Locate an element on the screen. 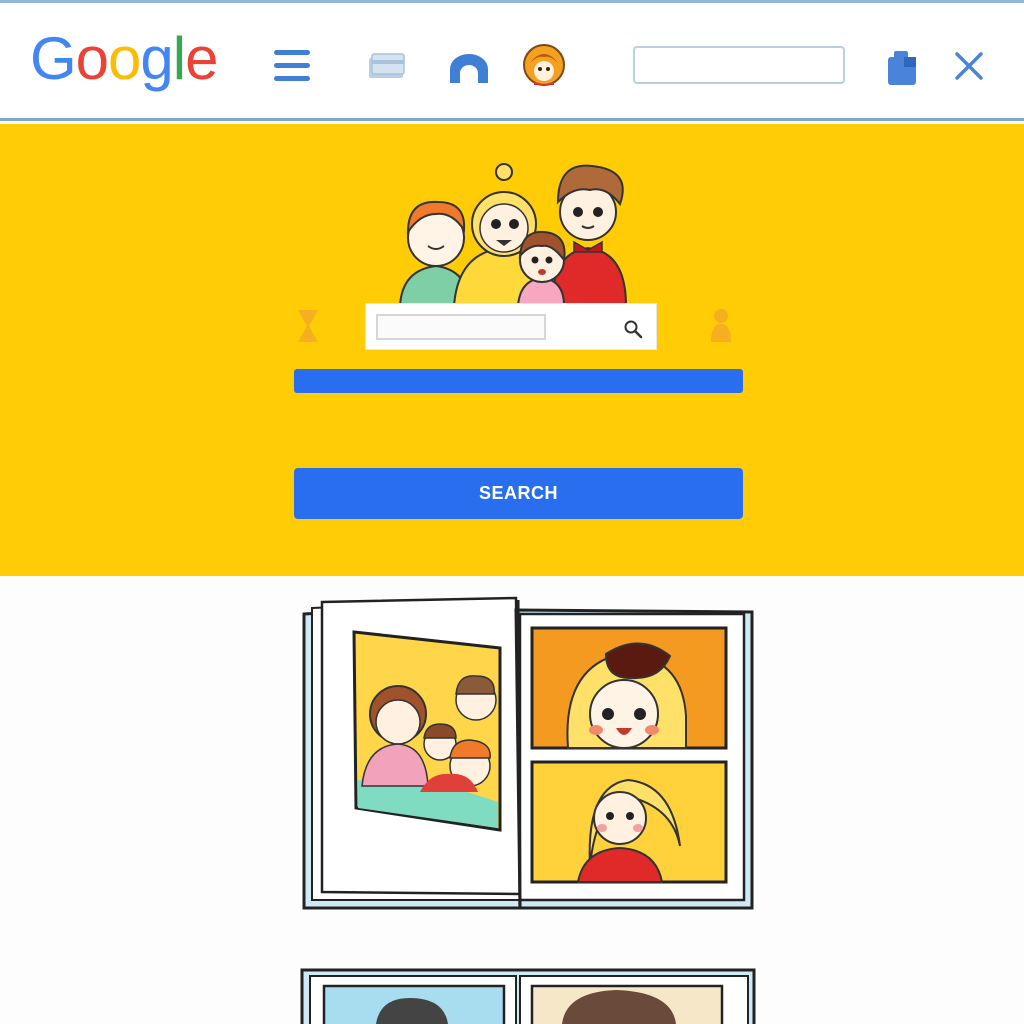  card-icon is located at coordinates (387, 66).